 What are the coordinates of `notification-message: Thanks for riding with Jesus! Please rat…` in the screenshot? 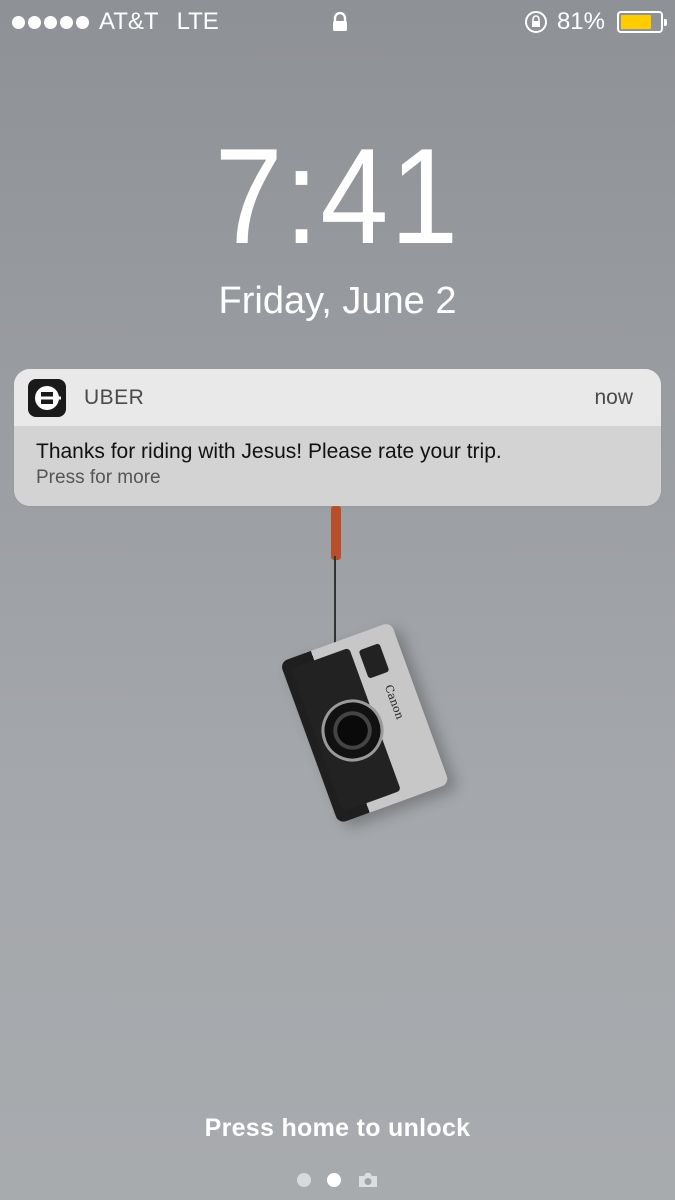 It's located at (269, 451).